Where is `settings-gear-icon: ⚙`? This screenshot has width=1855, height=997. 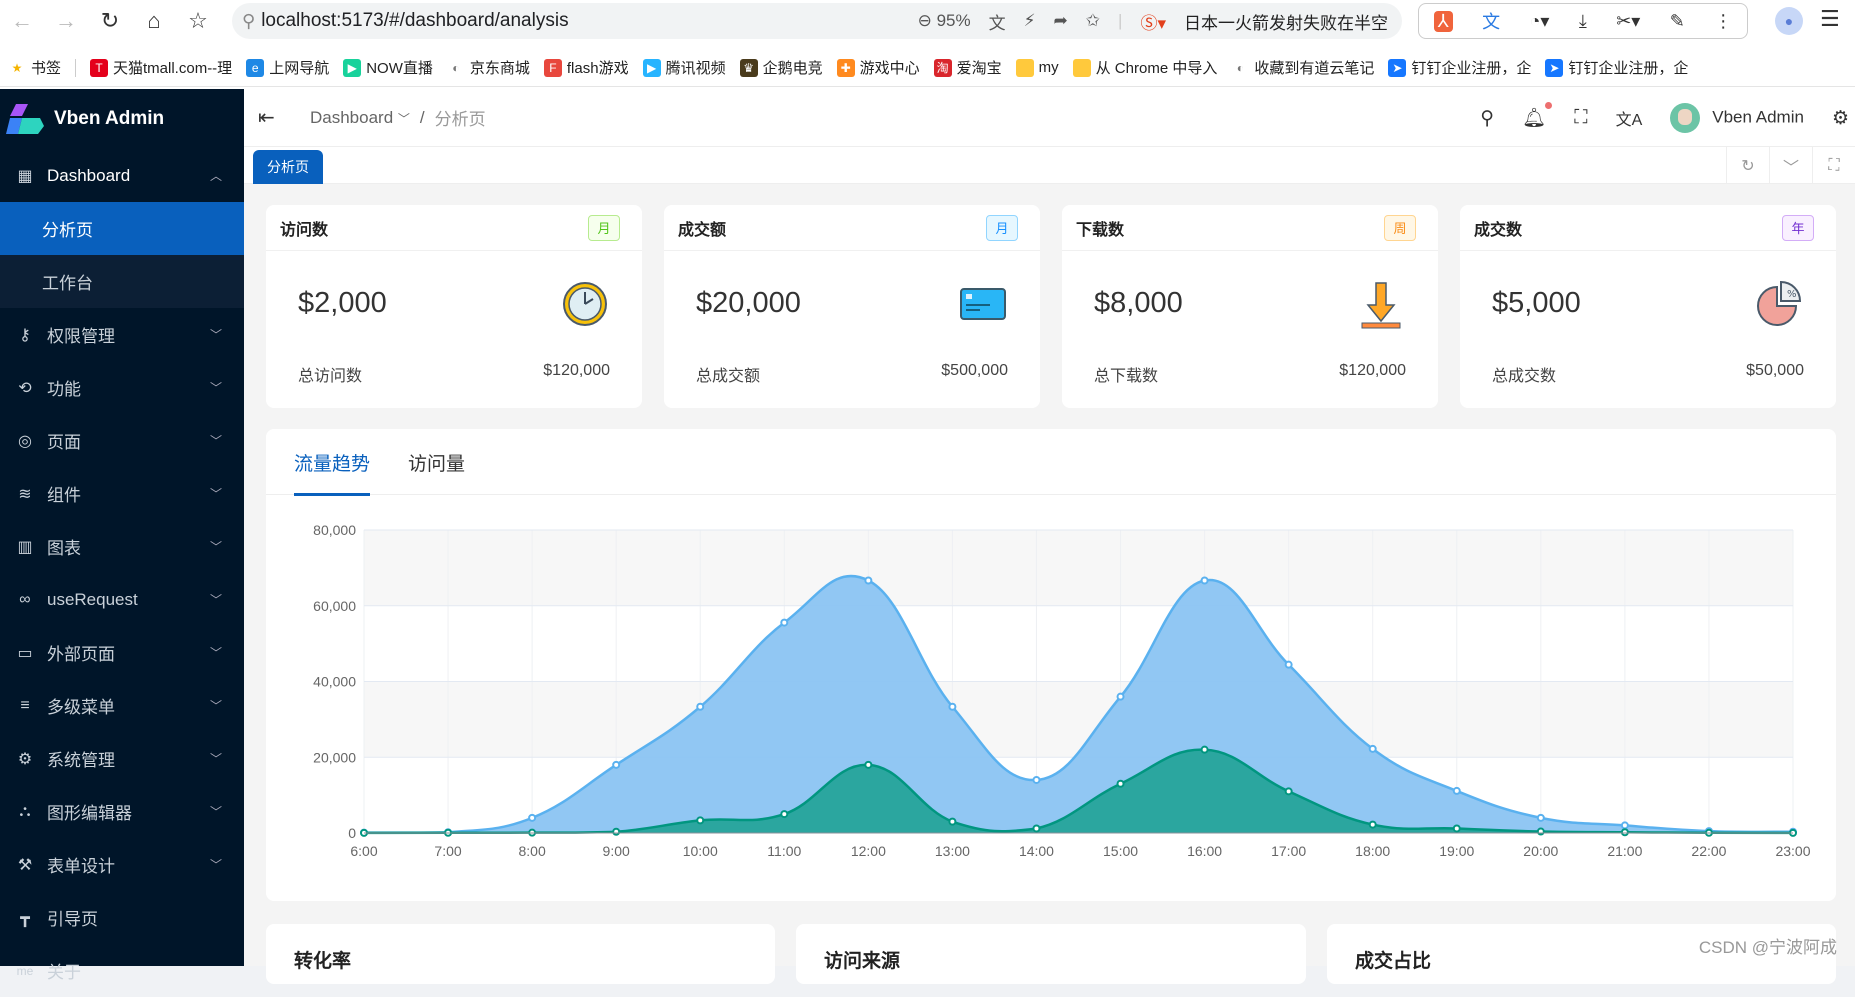
settings-gear-icon: ⚙ is located at coordinates (1840, 118).